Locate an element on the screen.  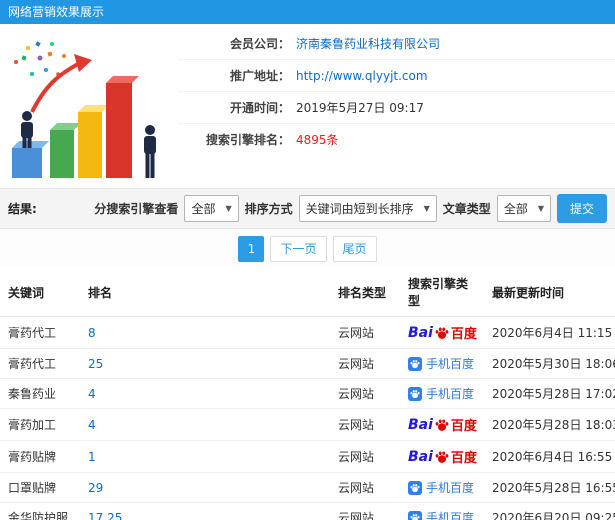
rank-link: 29 is located at coordinates (95, 488).